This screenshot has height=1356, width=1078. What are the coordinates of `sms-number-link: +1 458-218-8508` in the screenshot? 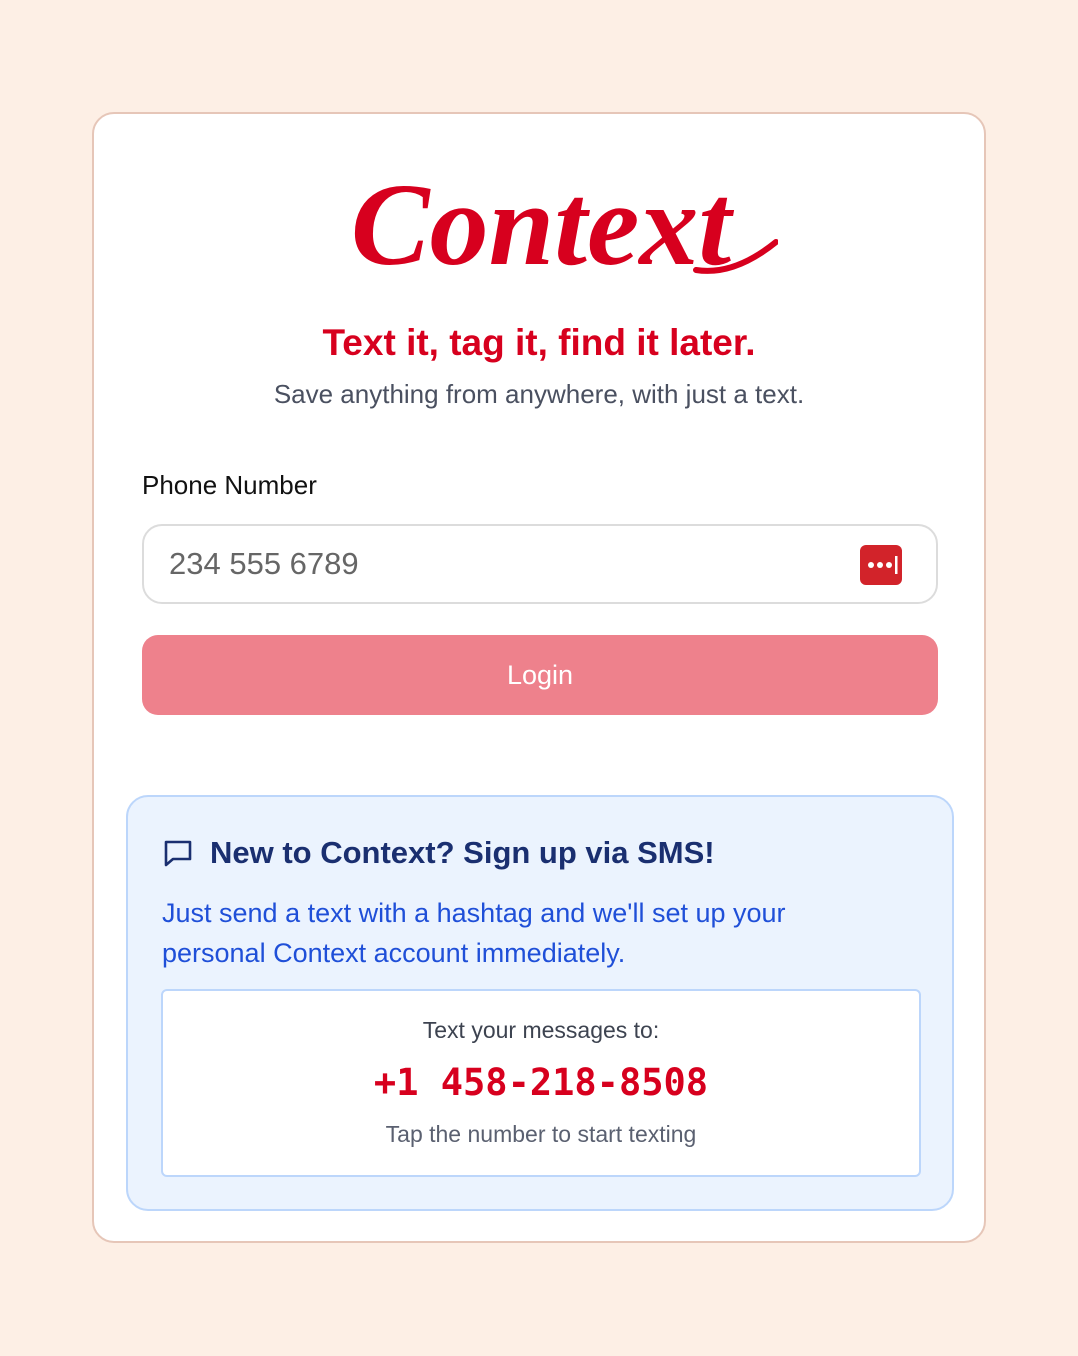 It's located at (541, 1082).